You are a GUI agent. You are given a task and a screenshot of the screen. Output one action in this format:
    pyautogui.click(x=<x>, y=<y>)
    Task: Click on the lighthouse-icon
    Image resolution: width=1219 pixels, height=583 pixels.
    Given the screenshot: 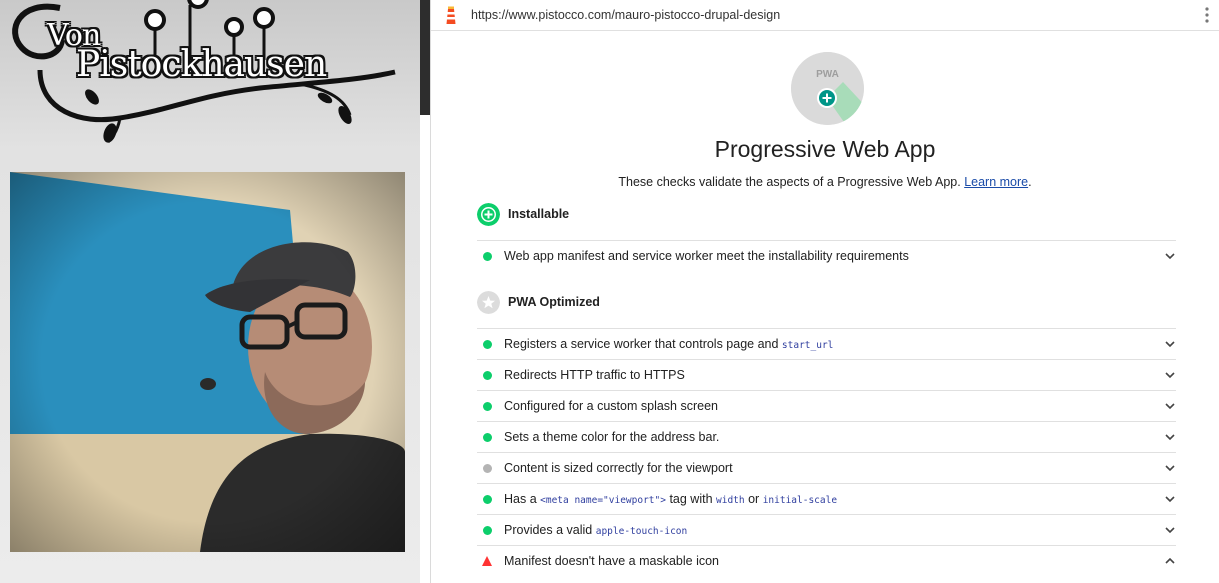 What is the action you would take?
    pyautogui.click(x=451, y=15)
    